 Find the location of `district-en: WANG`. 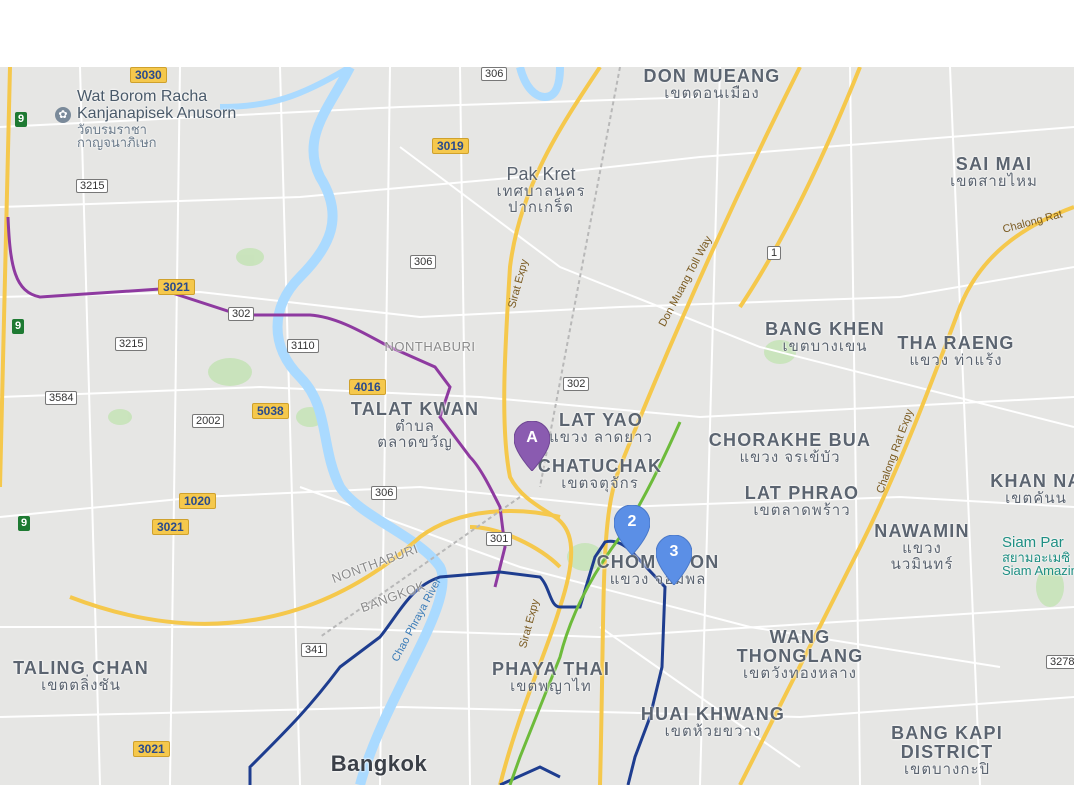

district-en: WANG is located at coordinates (800, 637).